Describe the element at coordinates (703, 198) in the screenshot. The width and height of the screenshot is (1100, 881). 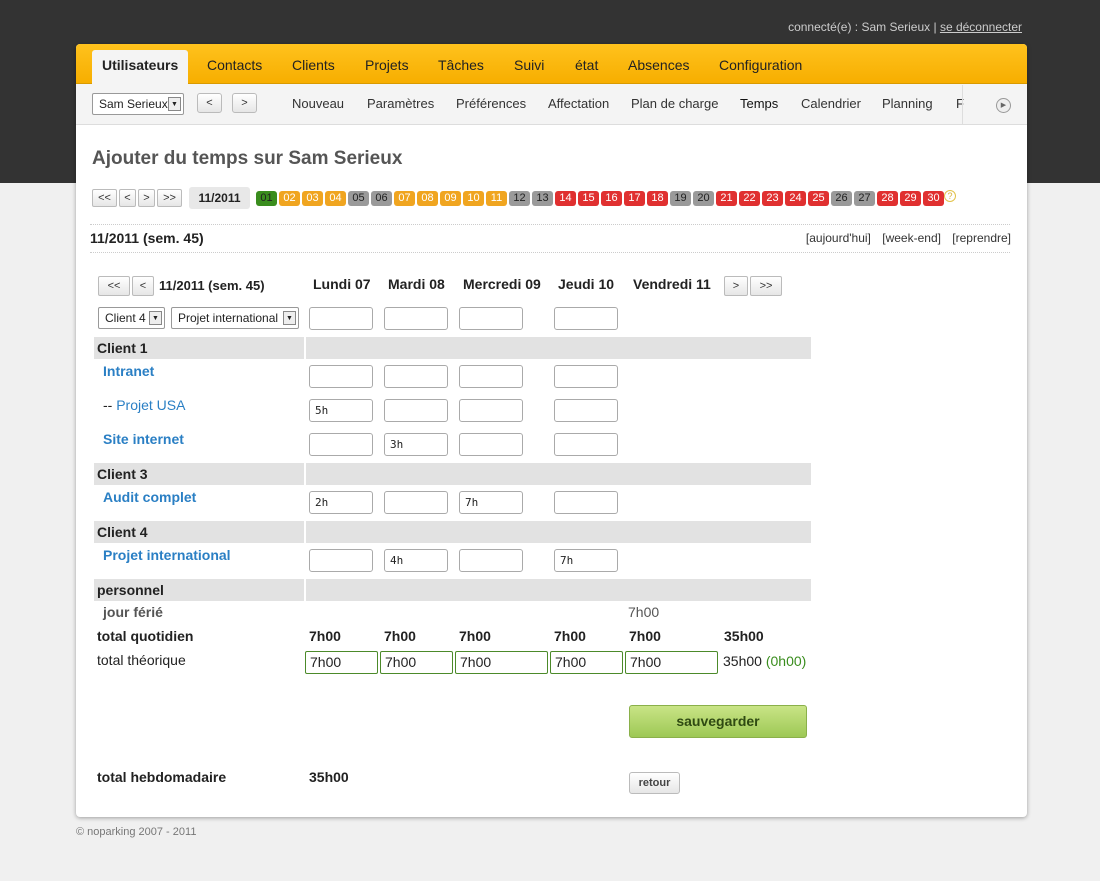
I see `day-20: 20` at that location.